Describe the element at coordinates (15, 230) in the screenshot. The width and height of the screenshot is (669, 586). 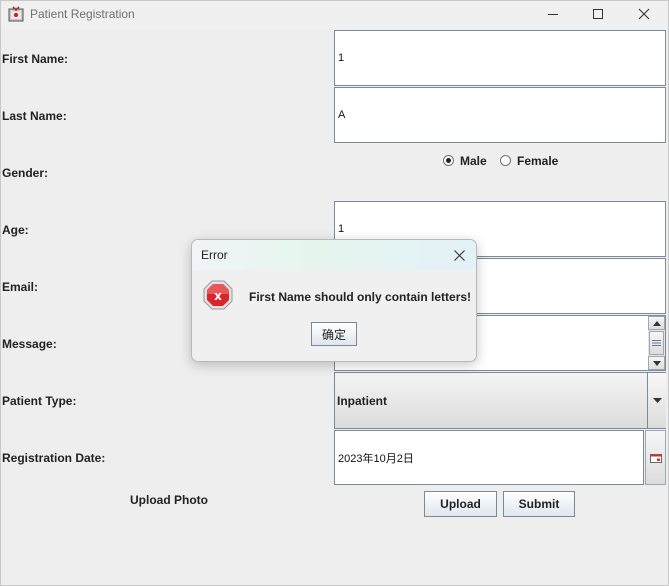
I see `age-label: Age:` at that location.